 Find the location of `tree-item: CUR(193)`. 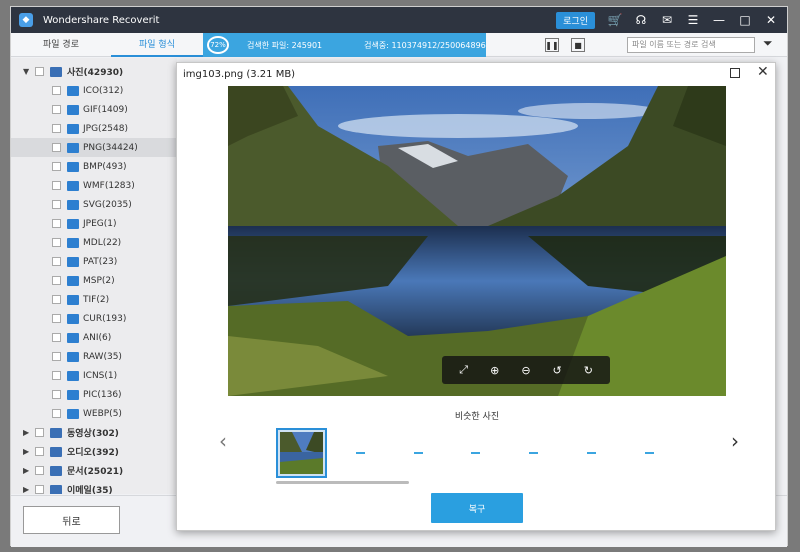

tree-item: CUR(193) is located at coordinates (94, 318).